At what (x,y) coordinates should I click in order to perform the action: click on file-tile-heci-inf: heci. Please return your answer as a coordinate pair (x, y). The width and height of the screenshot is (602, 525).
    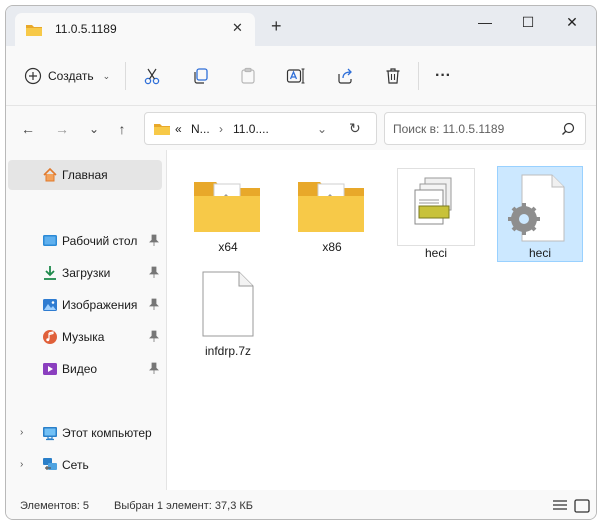
    Looking at the image, I should click on (436, 214).